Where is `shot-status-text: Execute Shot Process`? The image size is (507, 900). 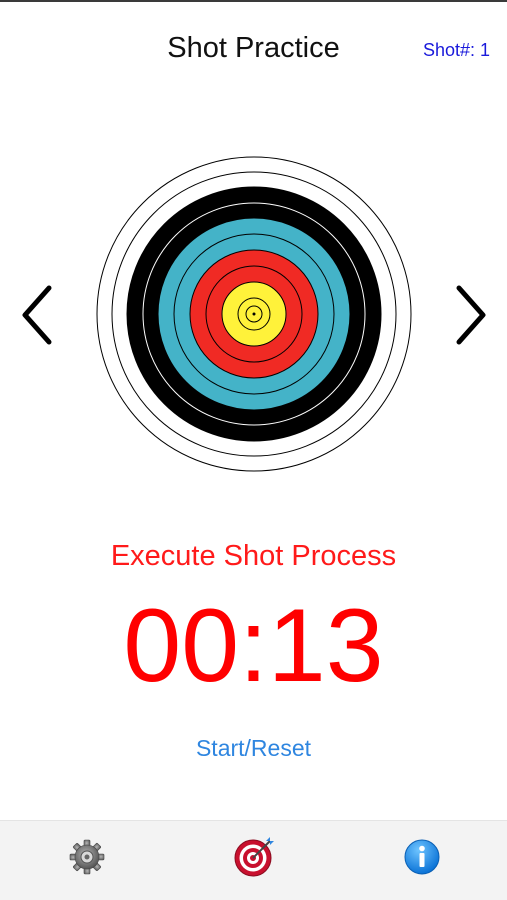 shot-status-text: Execute Shot Process is located at coordinates (253, 556).